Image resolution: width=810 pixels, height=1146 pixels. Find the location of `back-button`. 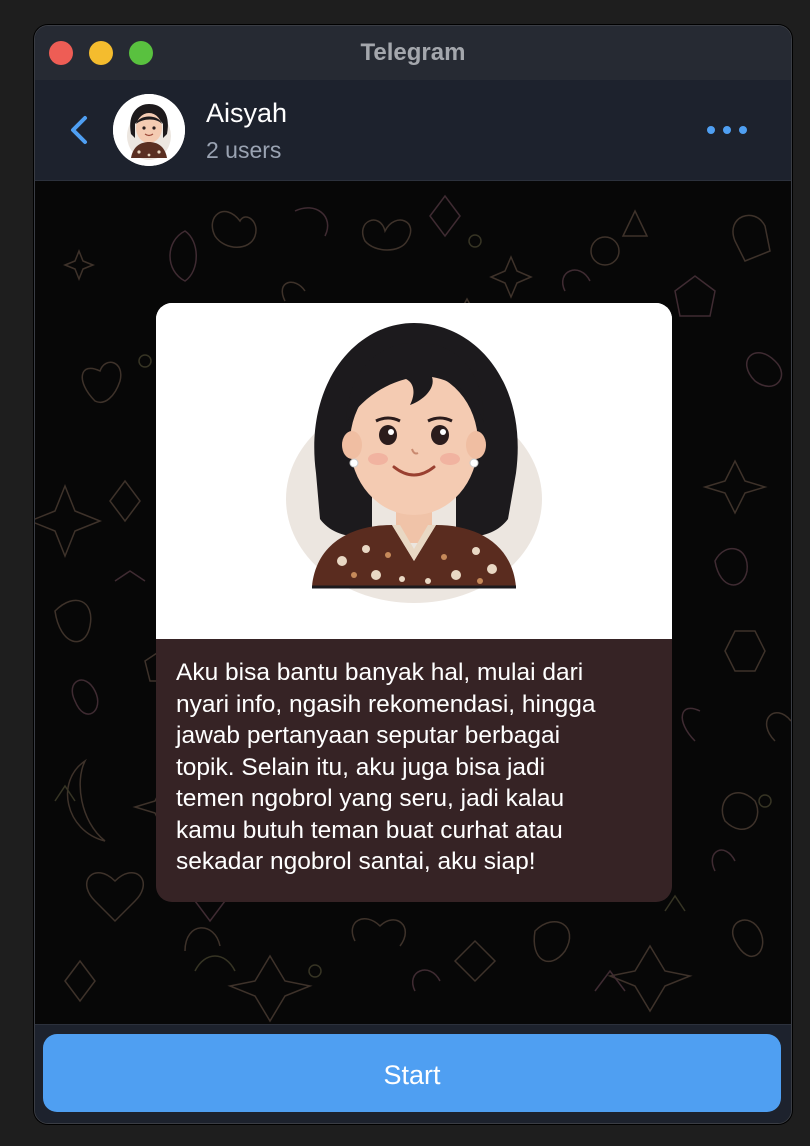

back-button is located at coordinates (80, 130).